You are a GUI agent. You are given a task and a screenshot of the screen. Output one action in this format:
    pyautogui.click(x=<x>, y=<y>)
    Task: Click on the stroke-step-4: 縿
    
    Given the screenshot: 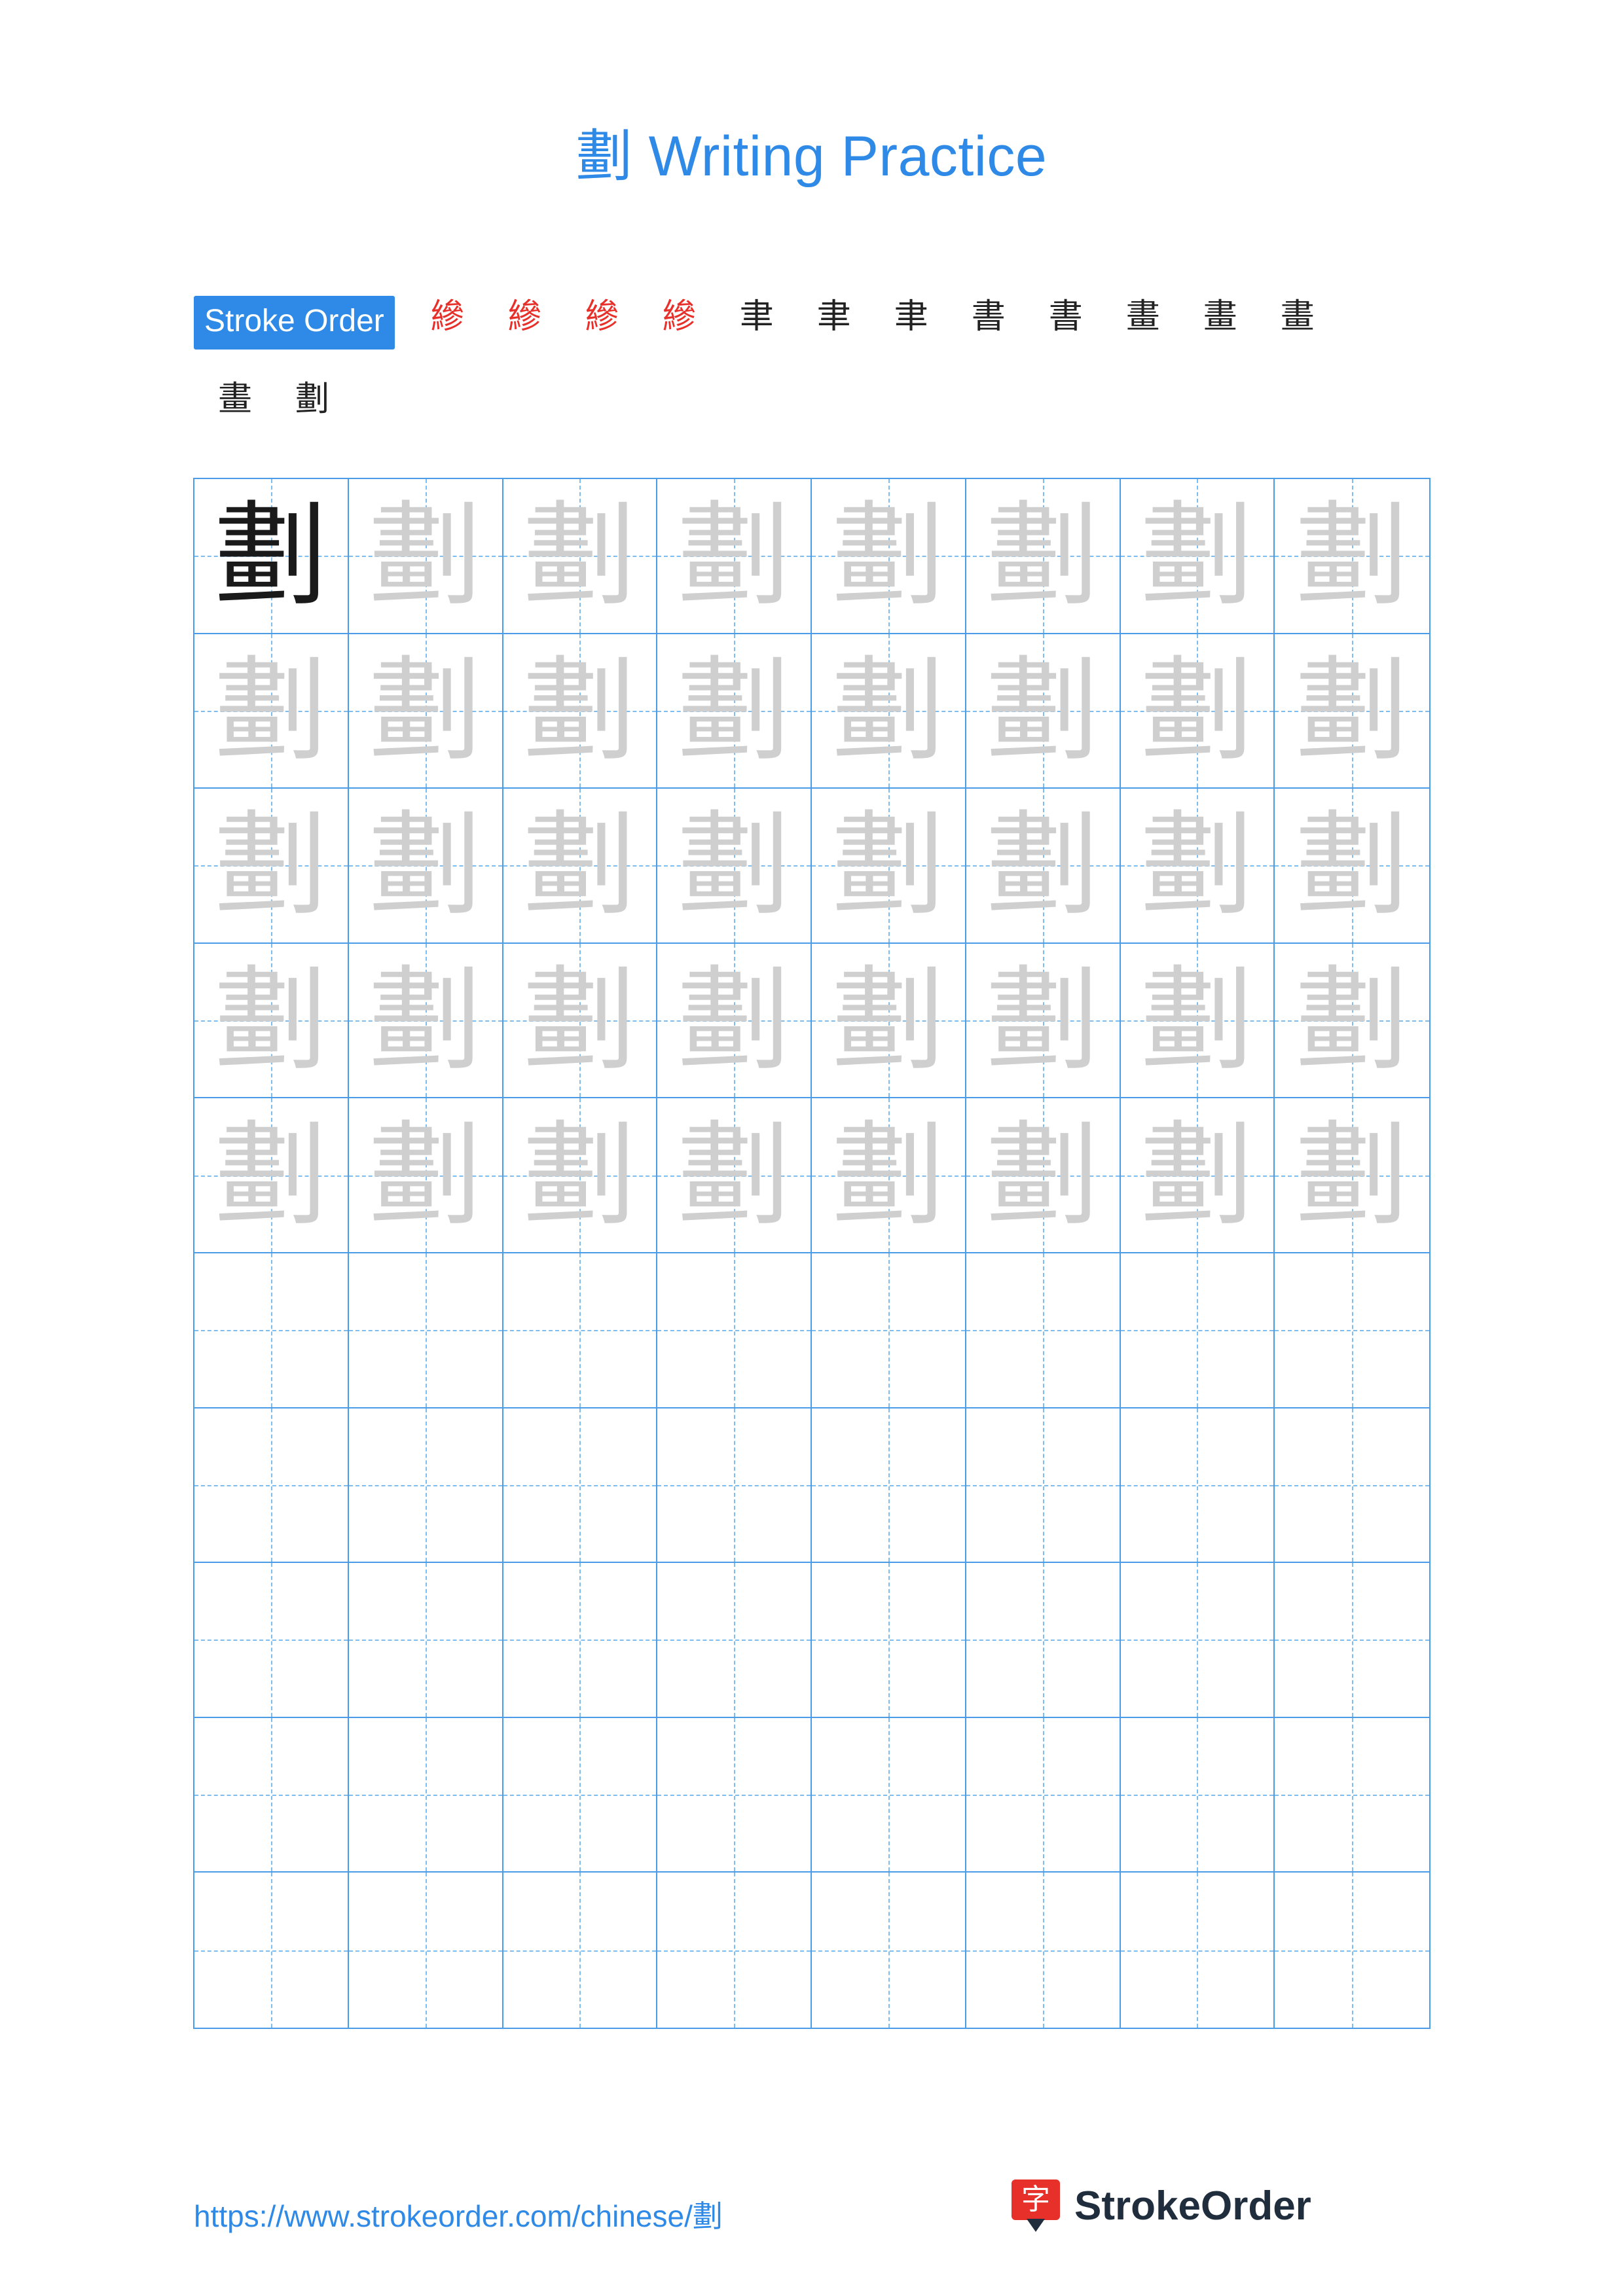 What is the action you would take?
    pyautogui.click(x=679, y=316)
    